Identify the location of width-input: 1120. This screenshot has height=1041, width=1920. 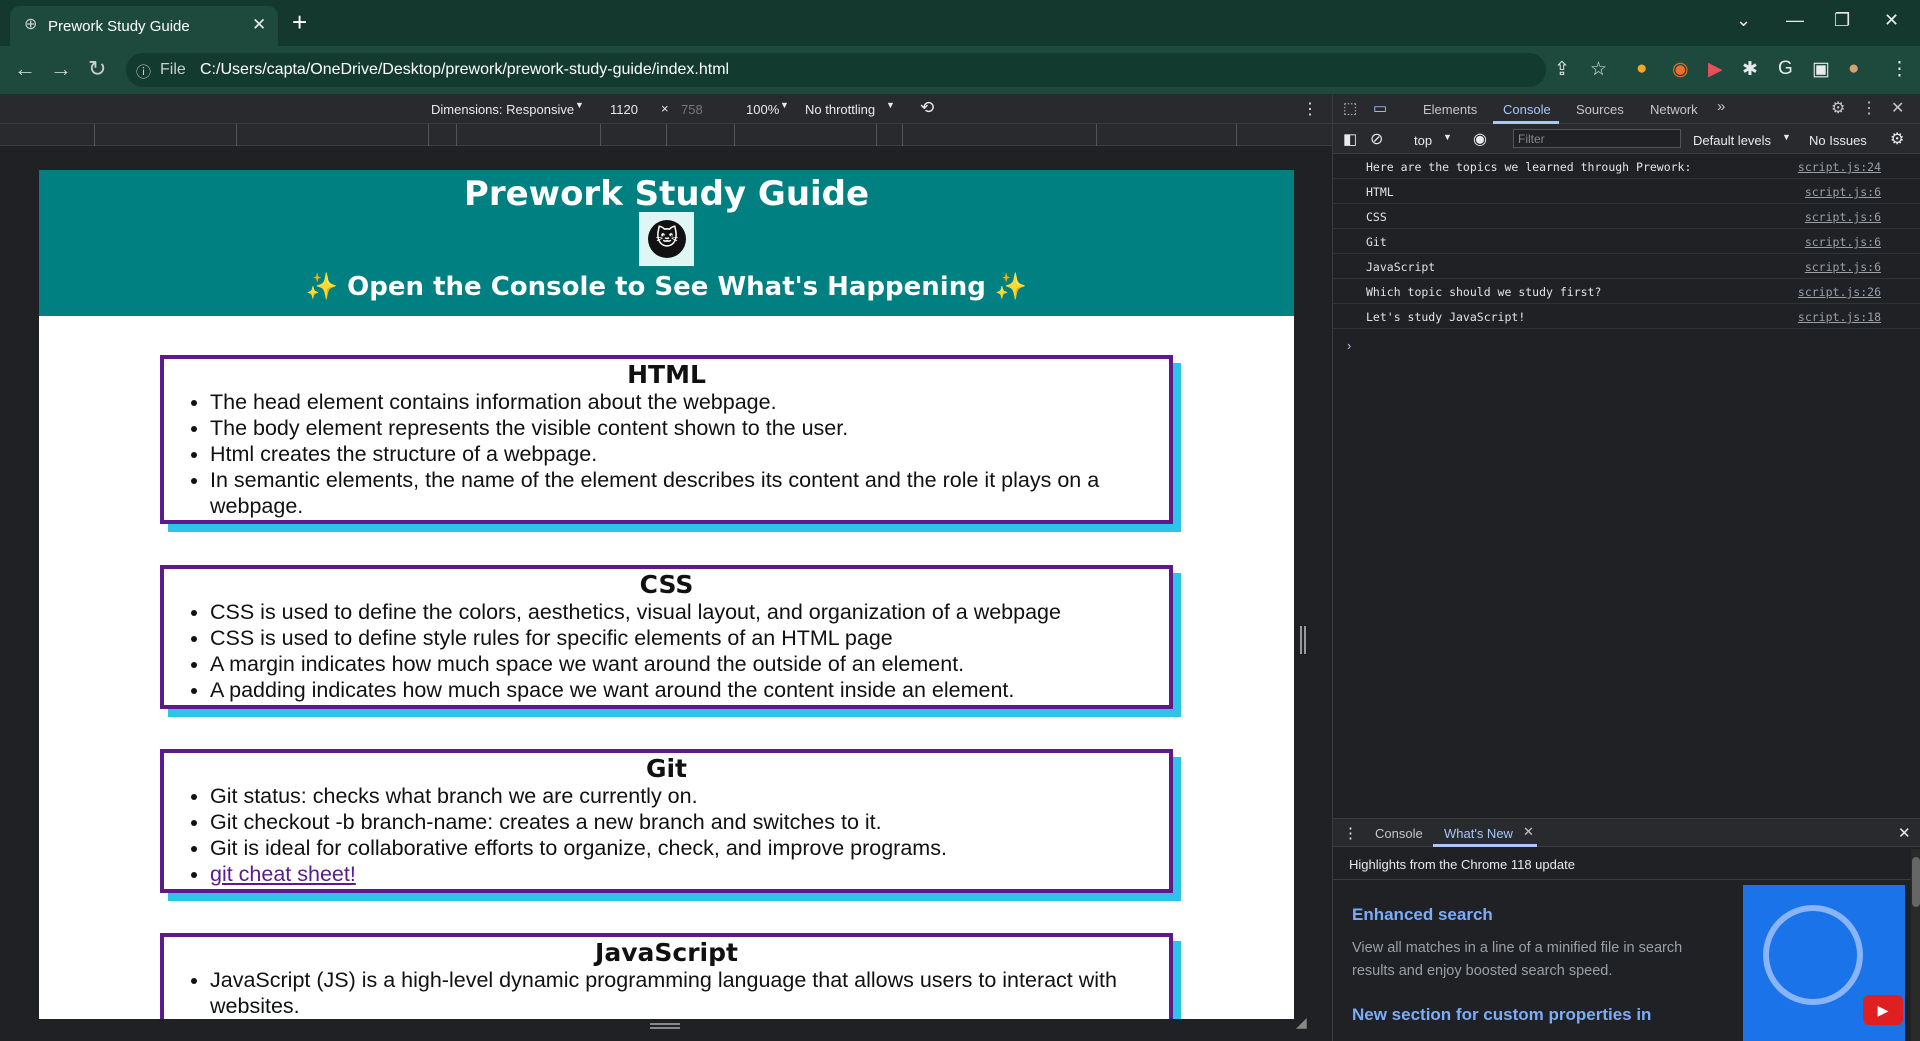
(624, 109).